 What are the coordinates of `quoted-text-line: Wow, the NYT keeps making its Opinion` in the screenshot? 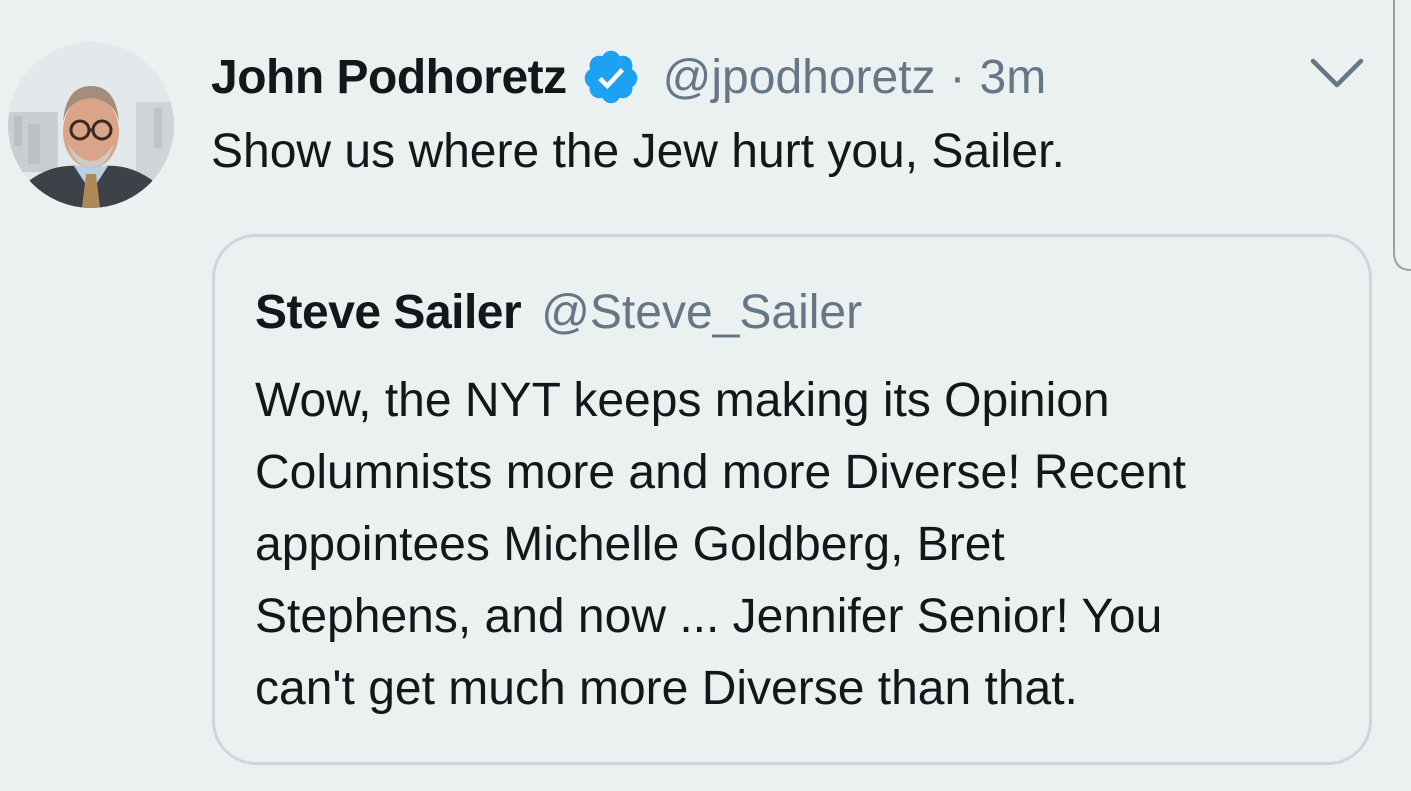 It's located at (682, 400).